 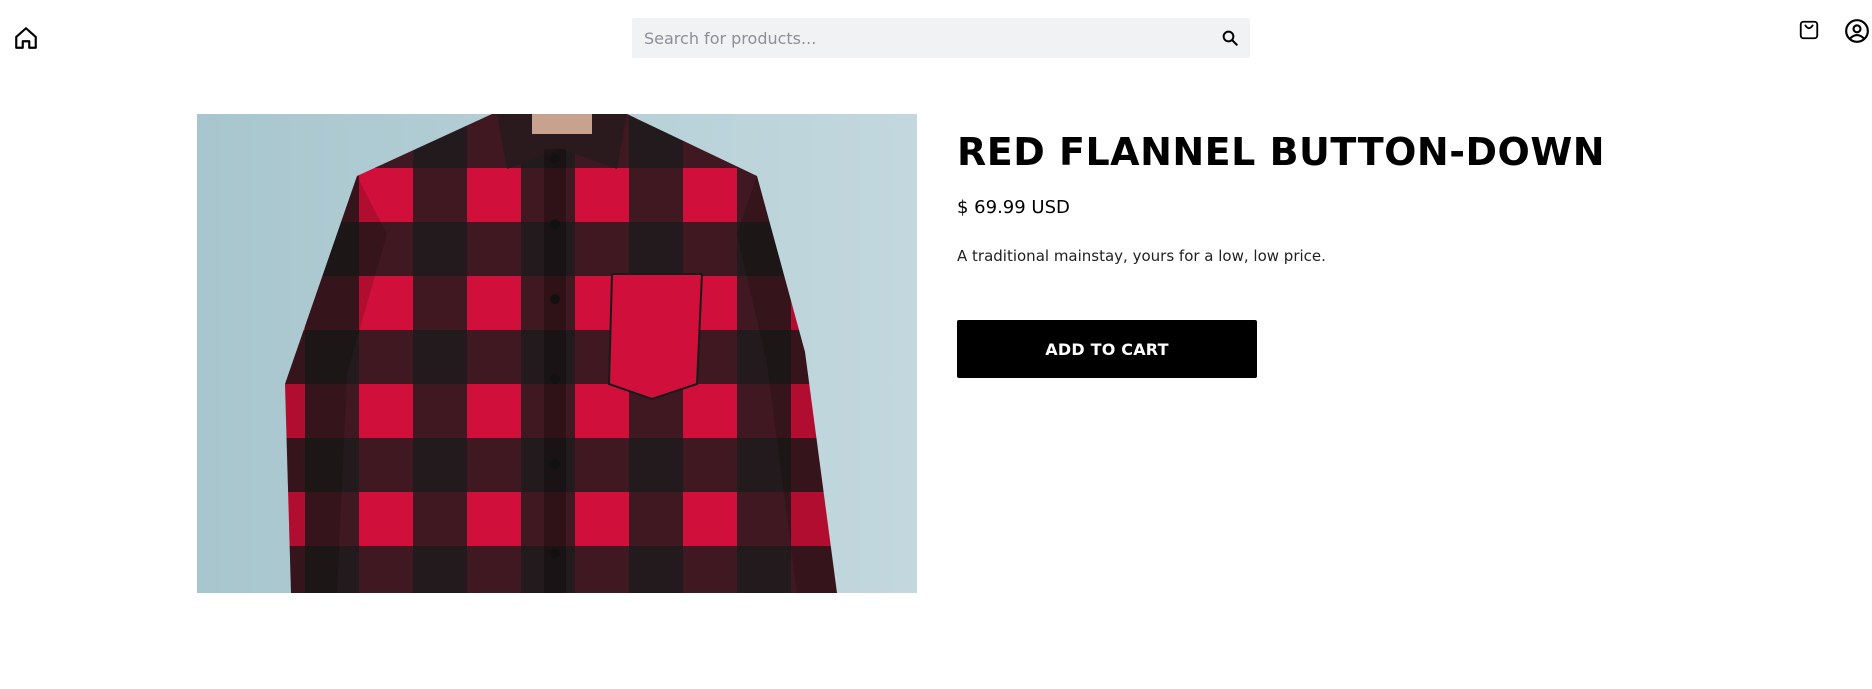 I want to click on search-icon, so click(x=1230, y=38).